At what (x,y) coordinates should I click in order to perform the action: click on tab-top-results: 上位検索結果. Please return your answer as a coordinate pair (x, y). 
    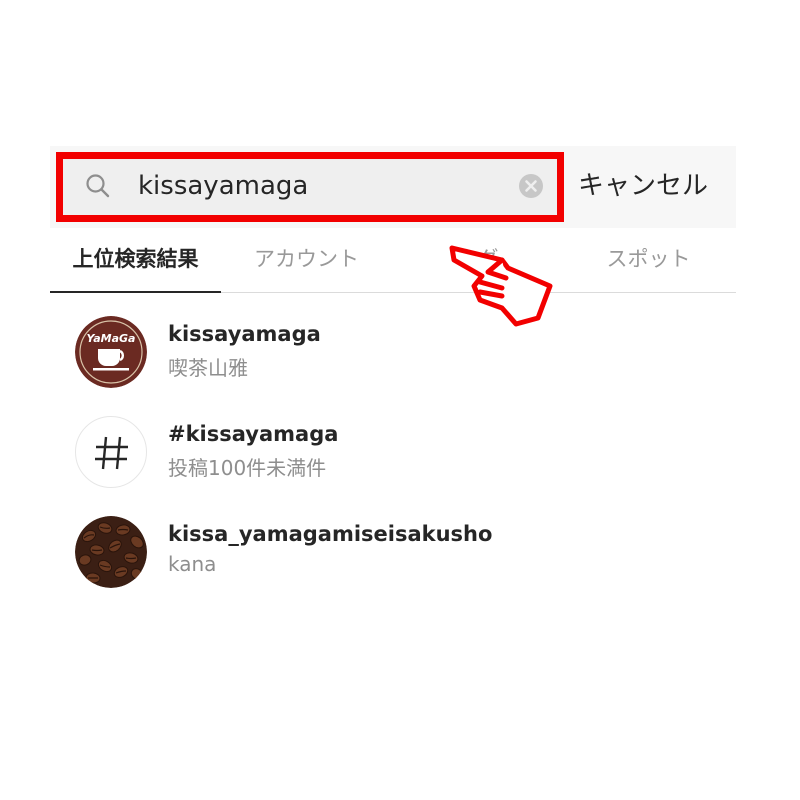
    Looking at the image, I should click on (135, 260).